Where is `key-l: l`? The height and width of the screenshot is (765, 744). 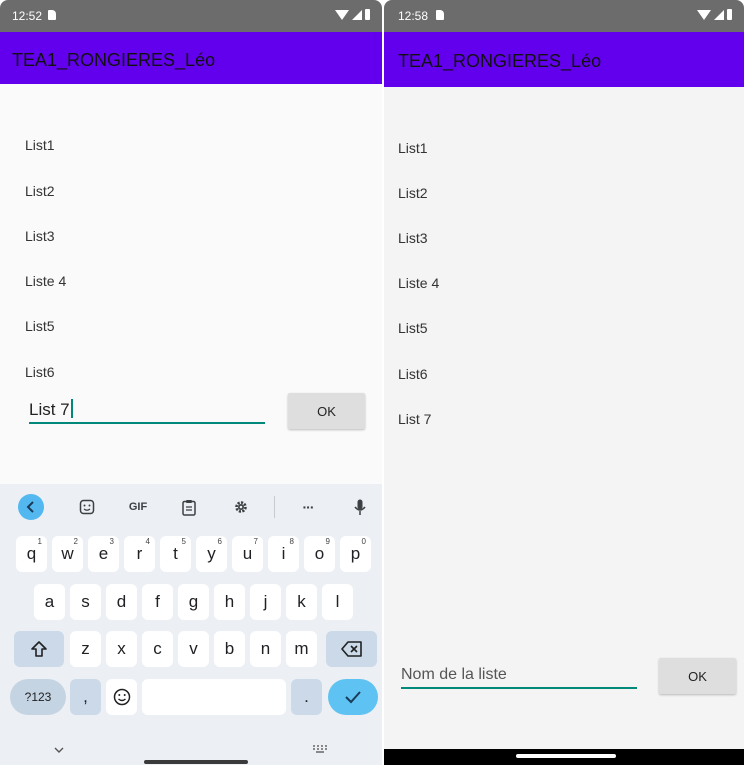
key-l: l is located at coordinates (337, 602).